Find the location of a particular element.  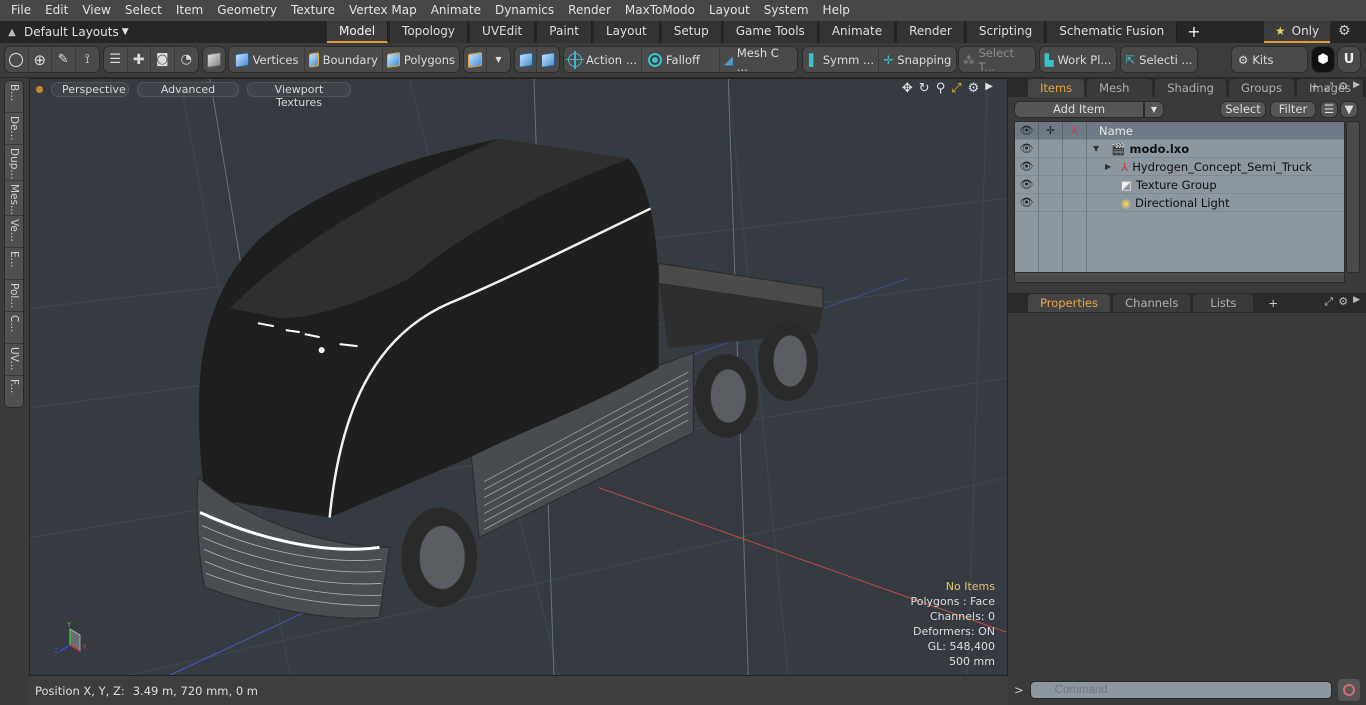

material-mode-button is located at coordinates (476, 59).